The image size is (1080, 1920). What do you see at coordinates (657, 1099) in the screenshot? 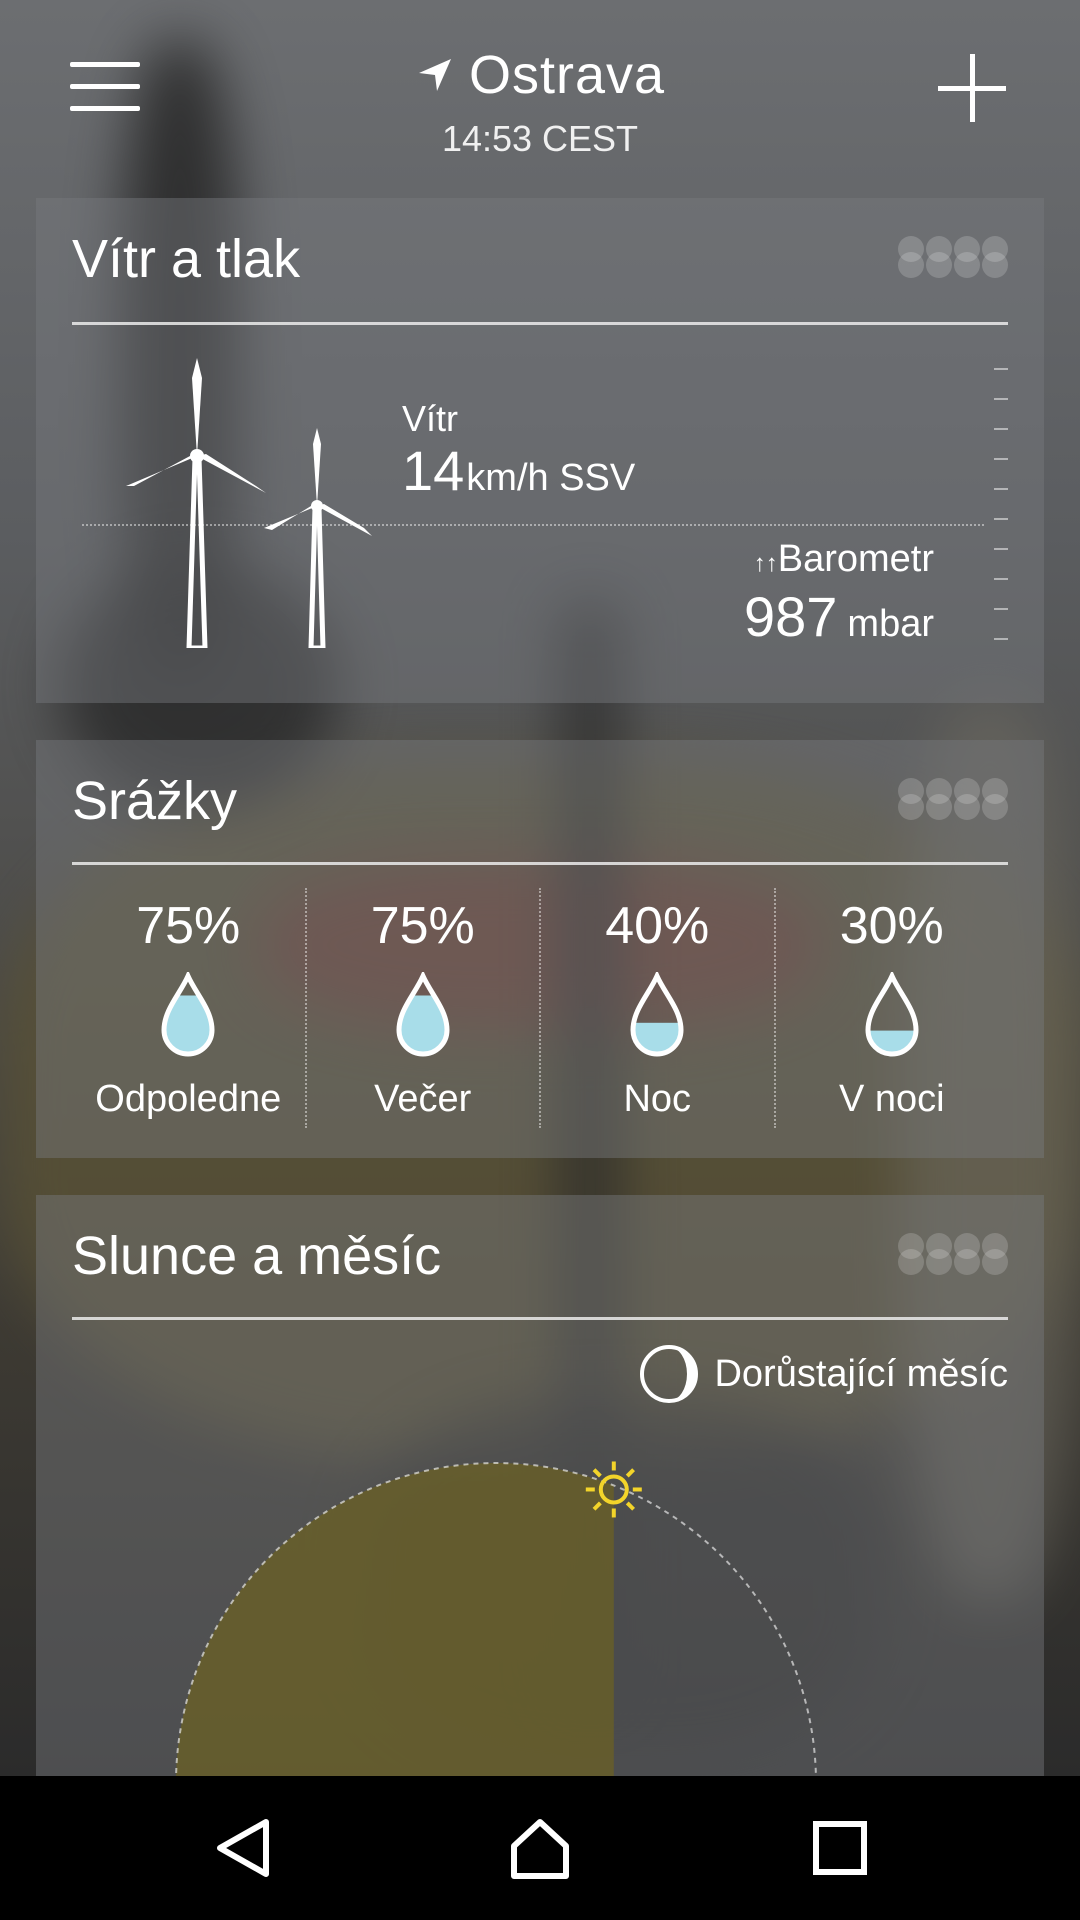
I see `precip-label: Noc` at bounding box center [657, 1099].